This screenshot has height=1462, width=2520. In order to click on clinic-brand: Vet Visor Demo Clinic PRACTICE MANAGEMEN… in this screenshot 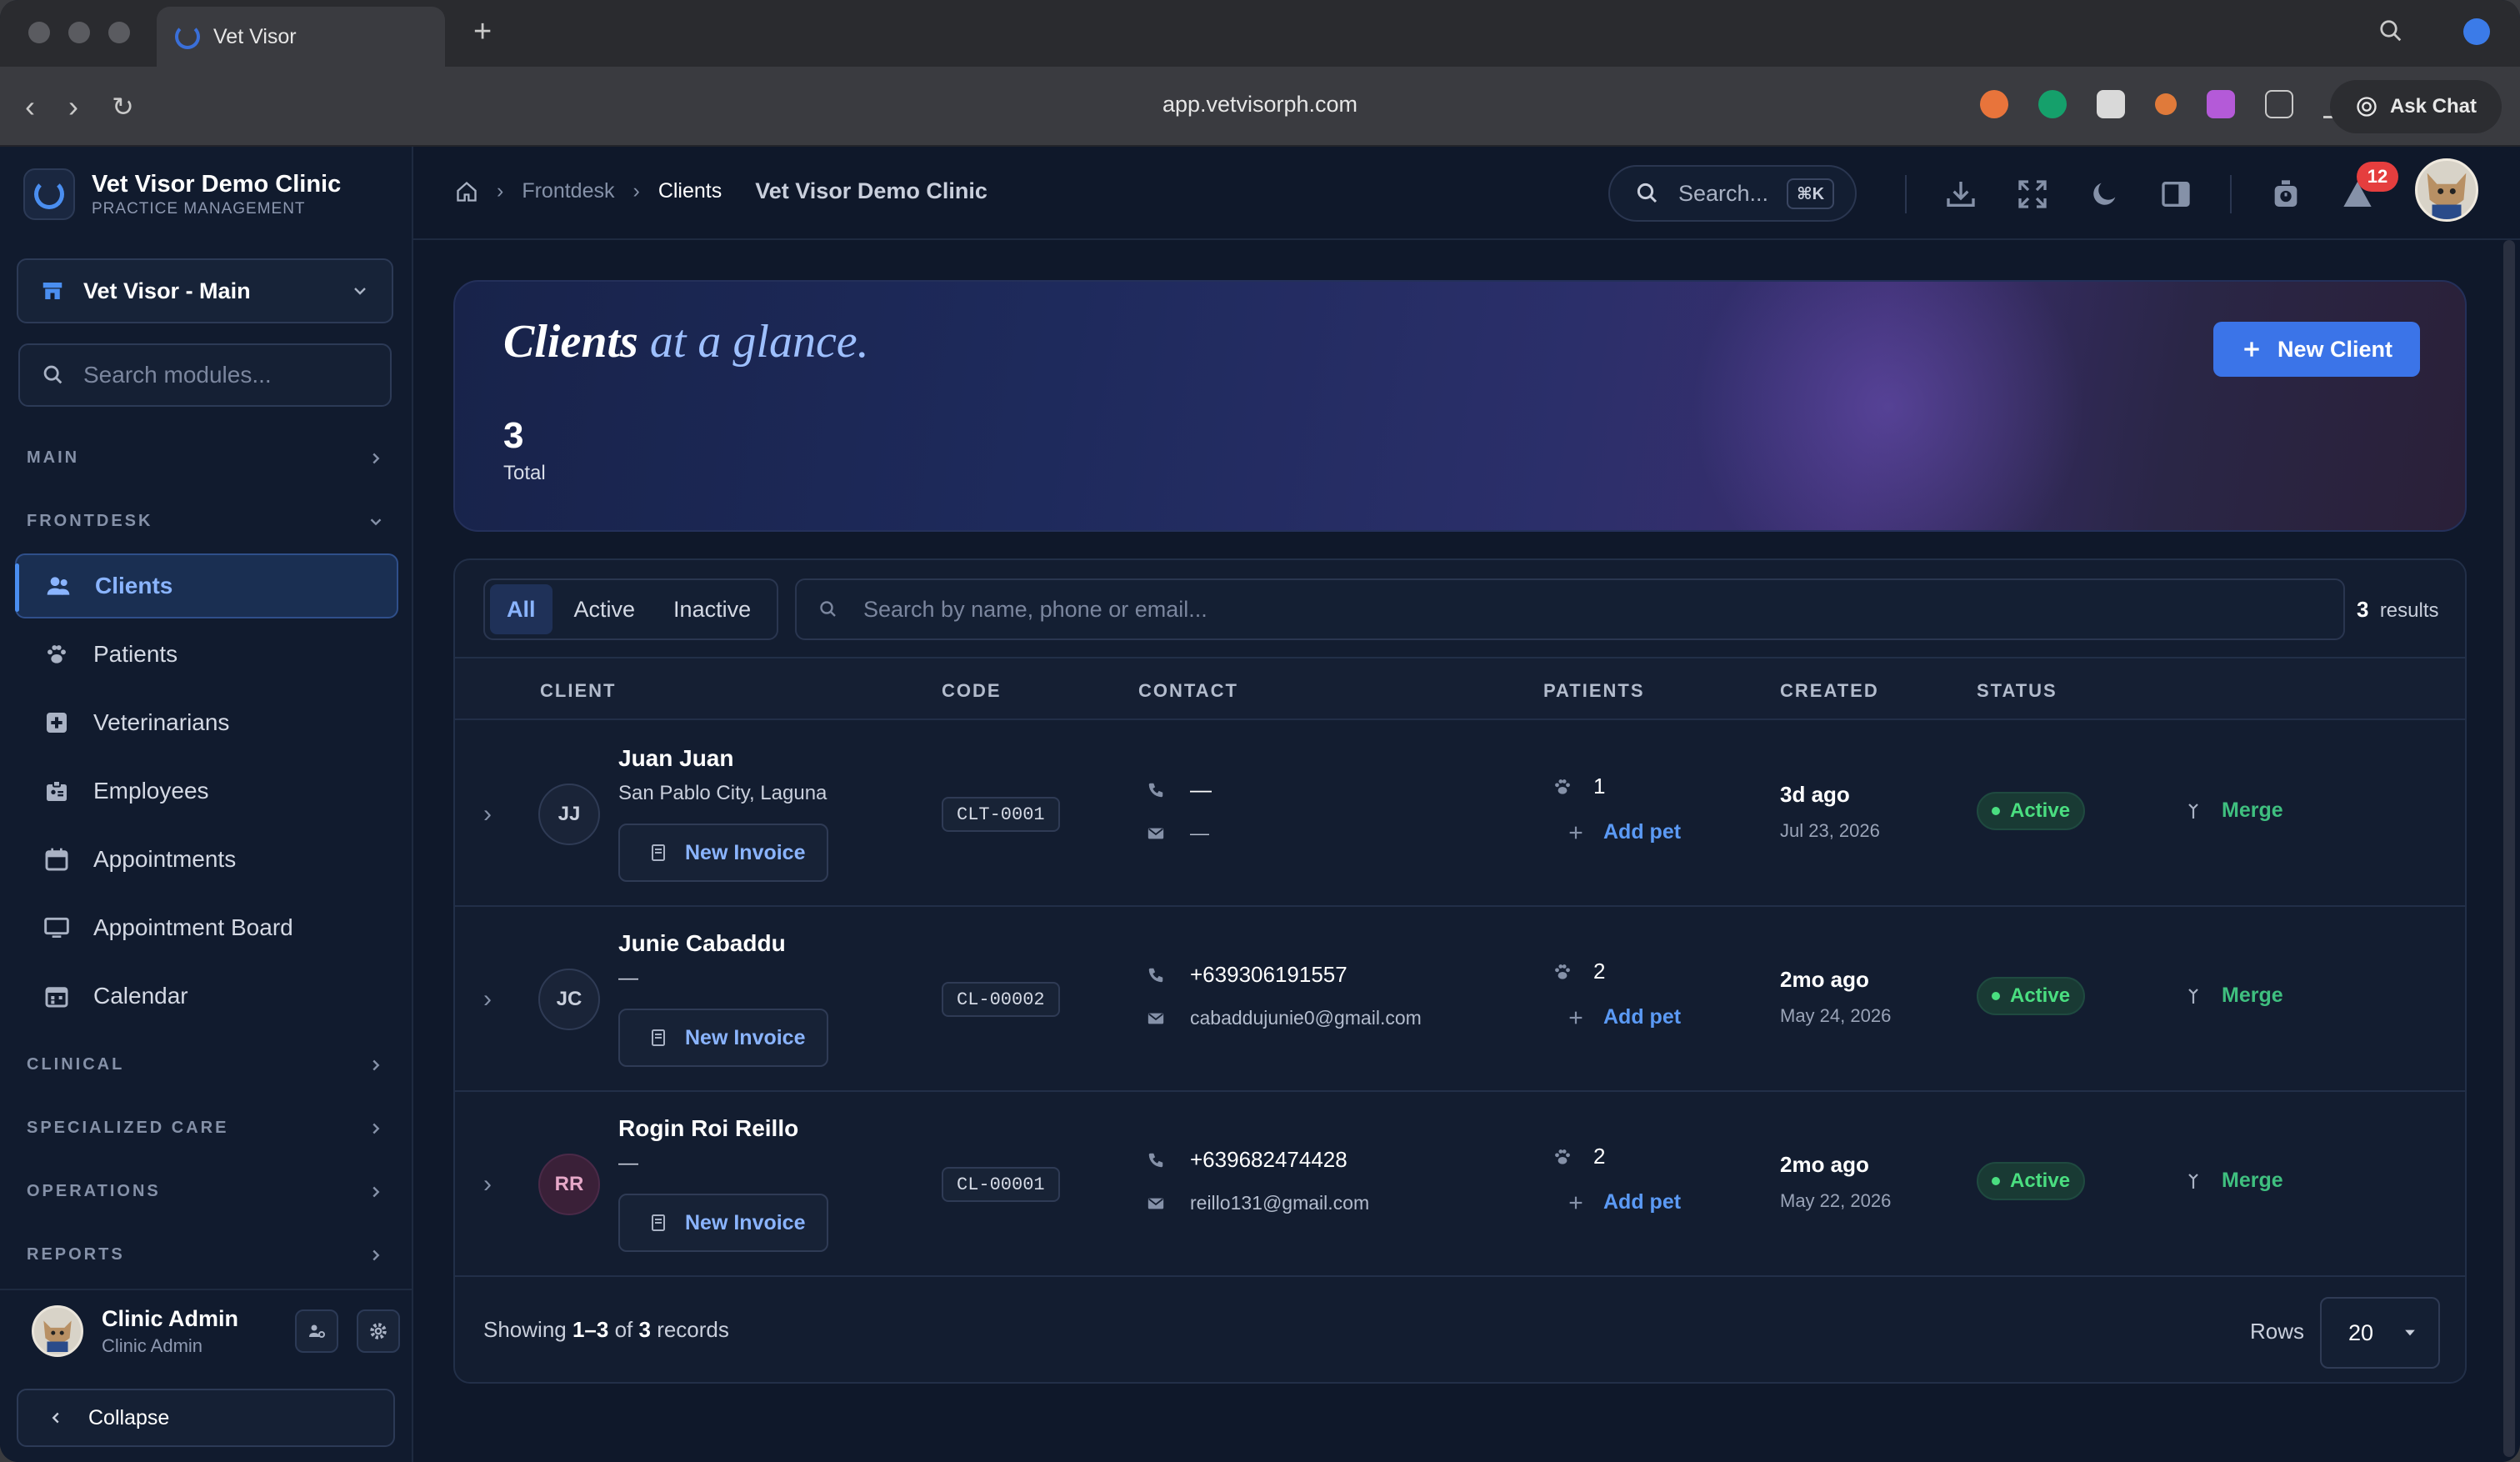, I will do `click(182, 194)`.